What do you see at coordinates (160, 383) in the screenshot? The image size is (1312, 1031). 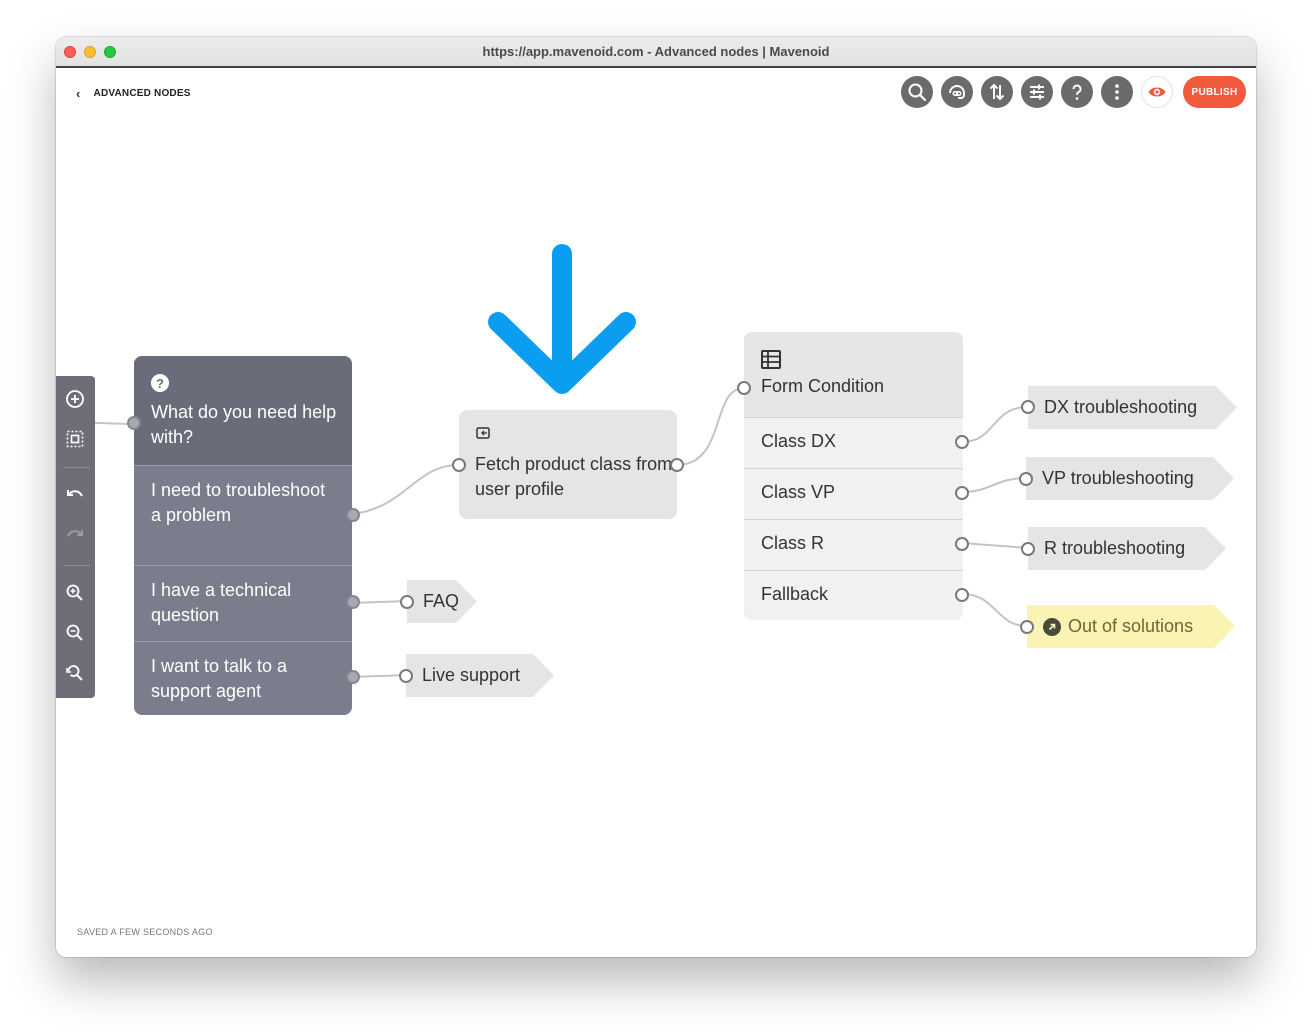 I see `question-icon: ?` at bounding box center [160, 383].